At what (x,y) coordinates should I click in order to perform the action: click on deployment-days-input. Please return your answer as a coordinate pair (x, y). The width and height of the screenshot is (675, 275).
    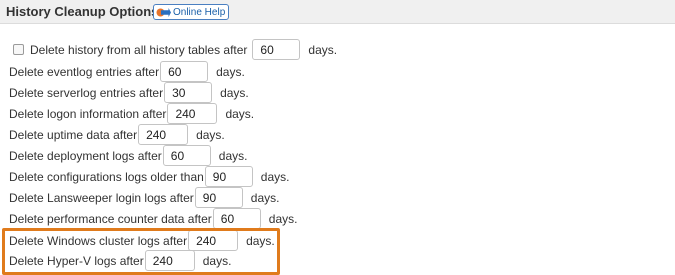
    Looking at the image, I should click on (186, 155).